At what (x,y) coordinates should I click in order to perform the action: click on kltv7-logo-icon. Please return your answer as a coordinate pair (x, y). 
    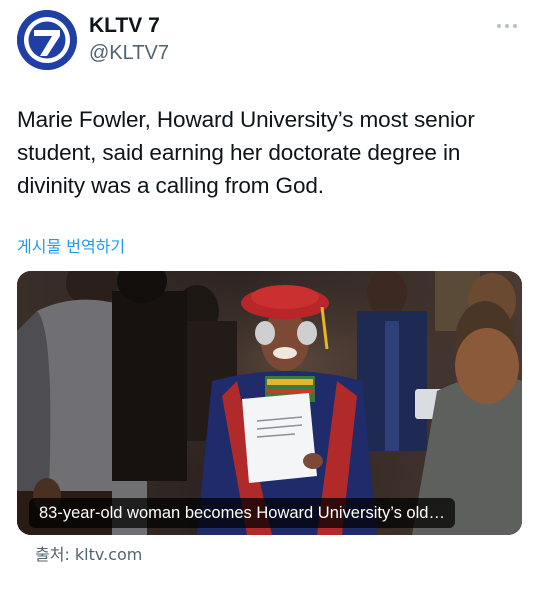
    Looking at the image, I should click on (47, 40).